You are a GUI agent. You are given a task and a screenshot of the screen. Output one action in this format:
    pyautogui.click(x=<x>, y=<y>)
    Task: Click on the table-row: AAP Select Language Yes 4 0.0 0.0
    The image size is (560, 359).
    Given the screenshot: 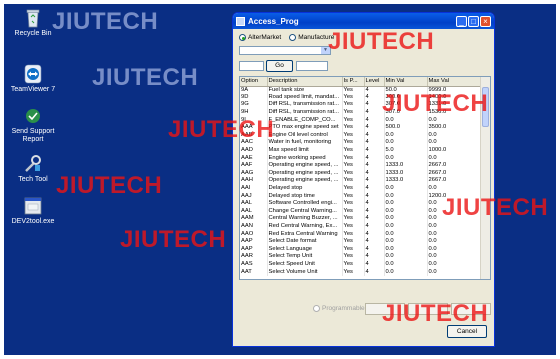 What is the action you would take?
    pyautogui.click(x=360, y=249)
    